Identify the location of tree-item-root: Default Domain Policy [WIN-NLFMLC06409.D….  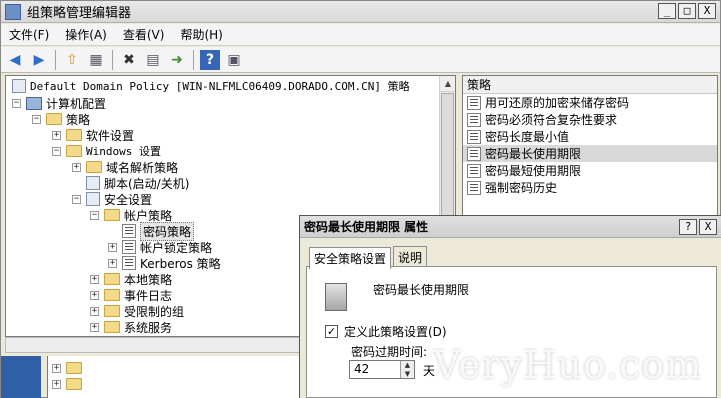
(211, 86).